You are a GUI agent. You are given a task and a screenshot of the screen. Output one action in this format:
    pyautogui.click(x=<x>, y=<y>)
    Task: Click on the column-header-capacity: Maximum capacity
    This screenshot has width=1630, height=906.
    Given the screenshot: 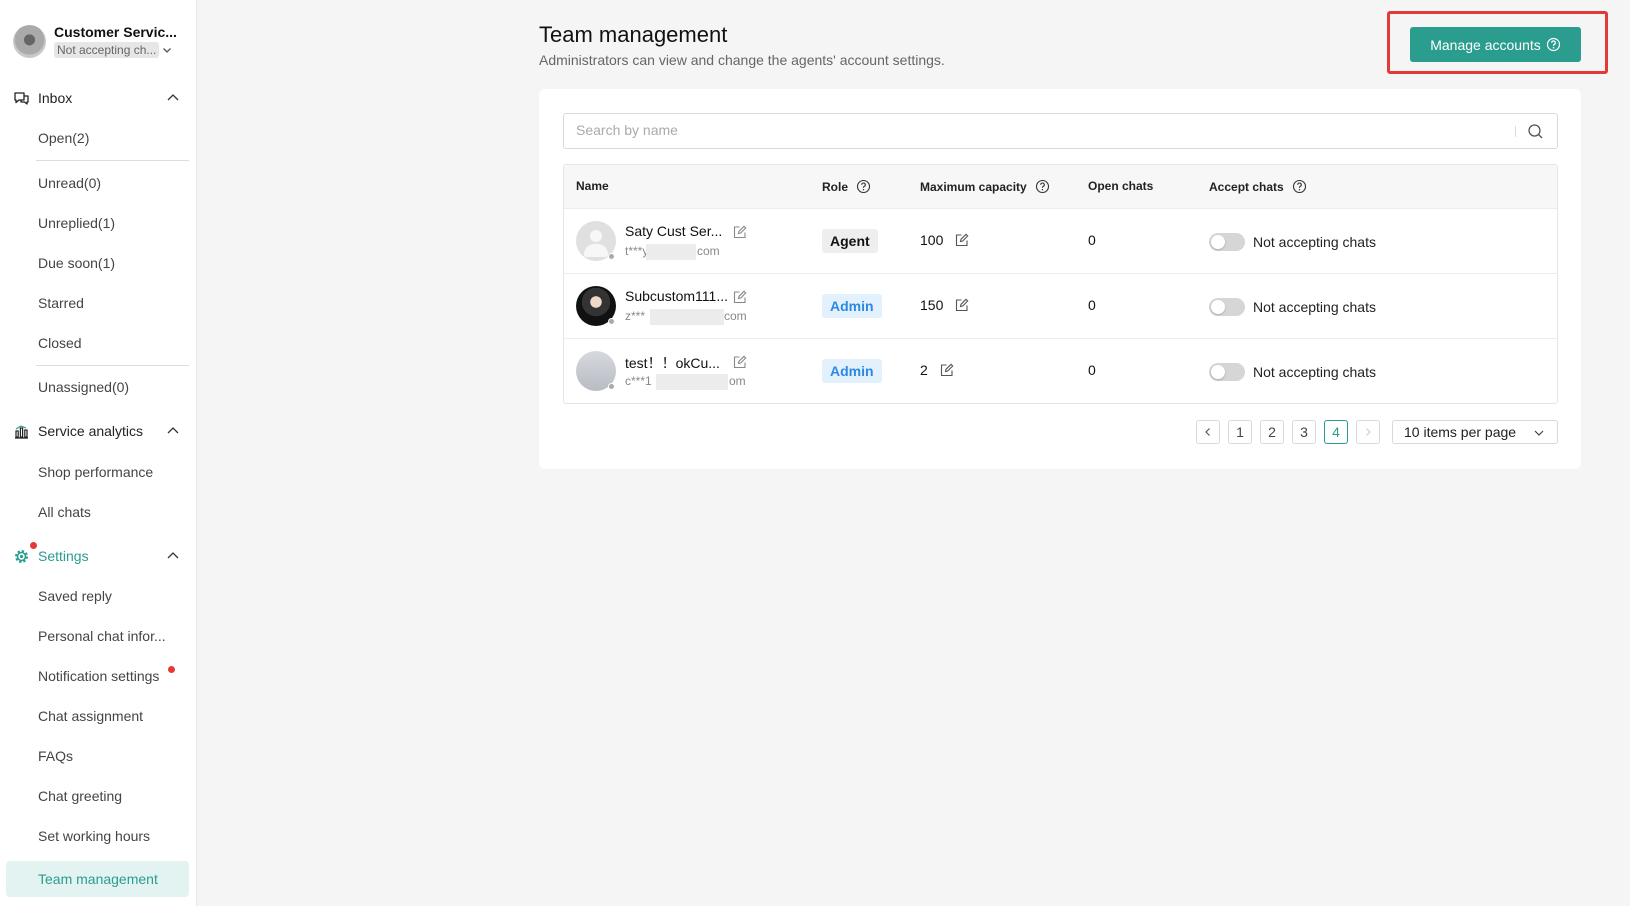 What is the action you would take?
    pyautogui.click(x=985, y=186)
    